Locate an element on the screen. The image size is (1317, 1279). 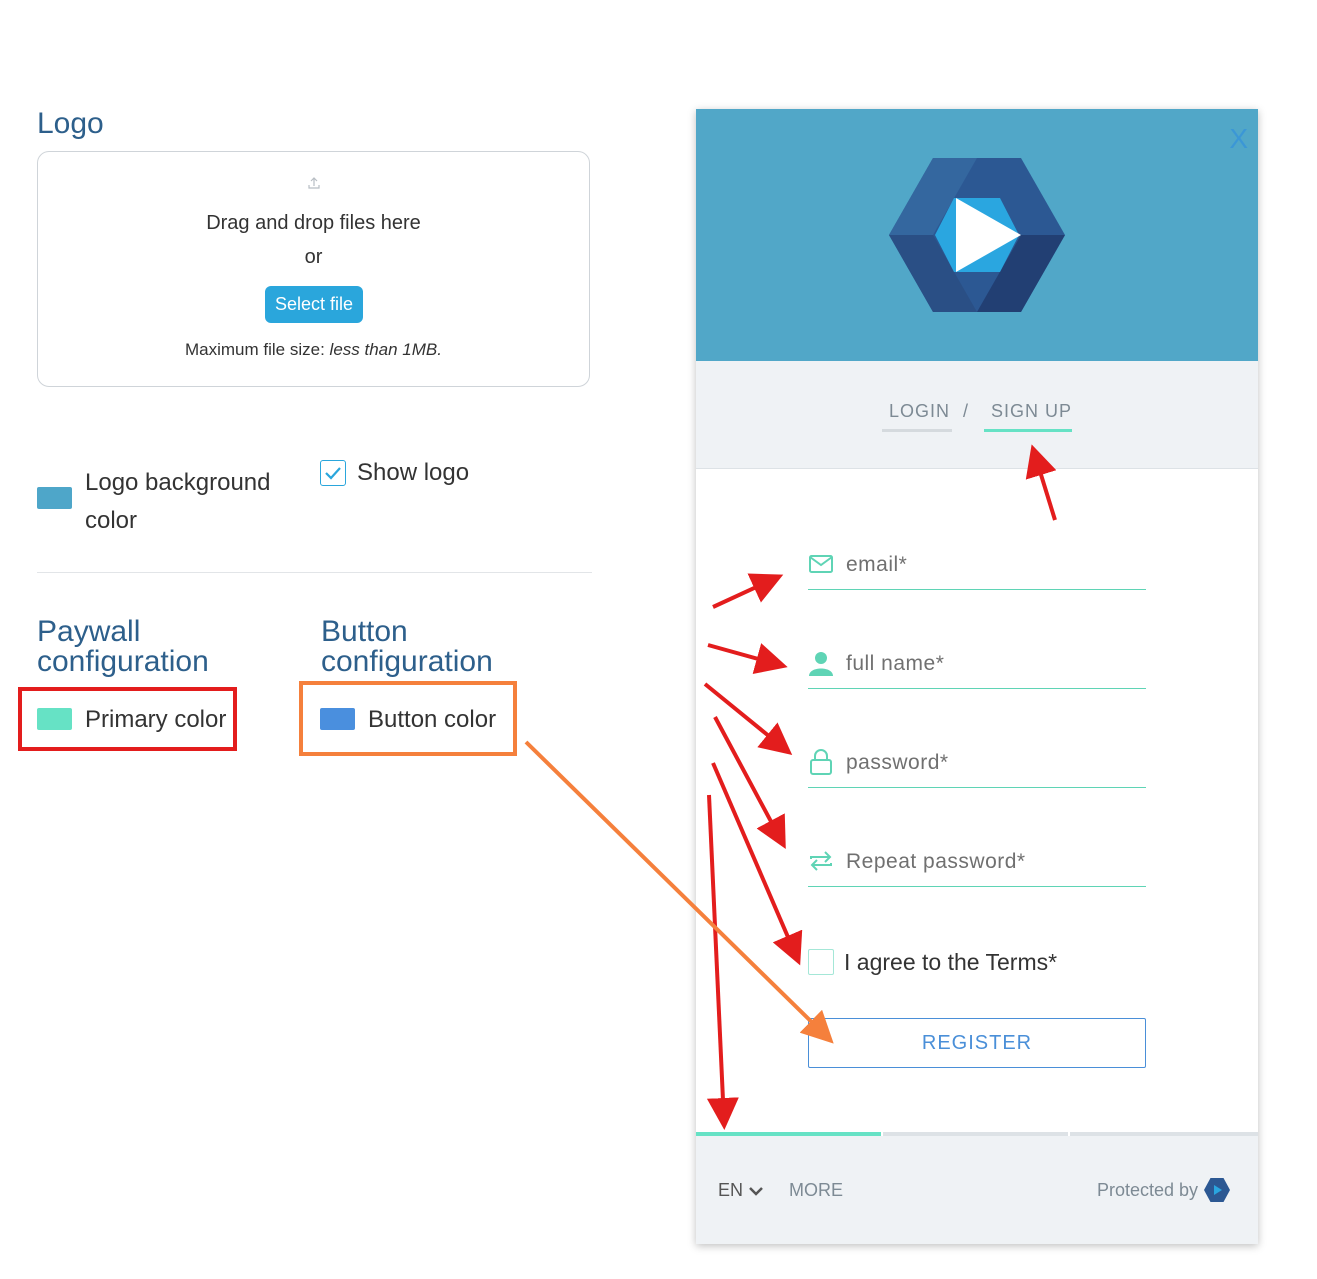
upload-icon is located at coordinates (314, 183).